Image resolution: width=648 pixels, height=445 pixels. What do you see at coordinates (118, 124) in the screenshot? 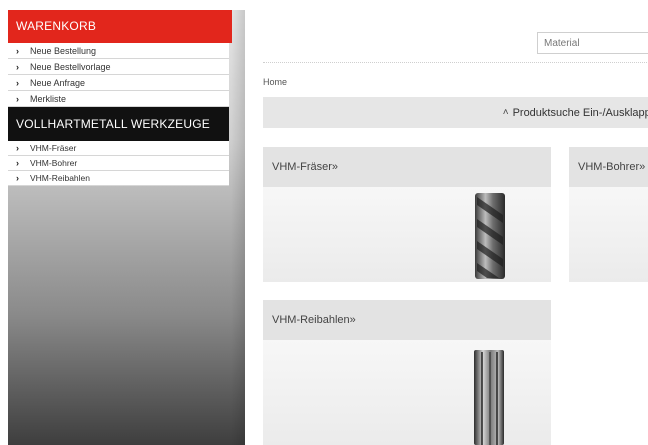
I see `tools-header: VOLLHARTMETALL WERKZEUGE` at bounding box center [118, 124].